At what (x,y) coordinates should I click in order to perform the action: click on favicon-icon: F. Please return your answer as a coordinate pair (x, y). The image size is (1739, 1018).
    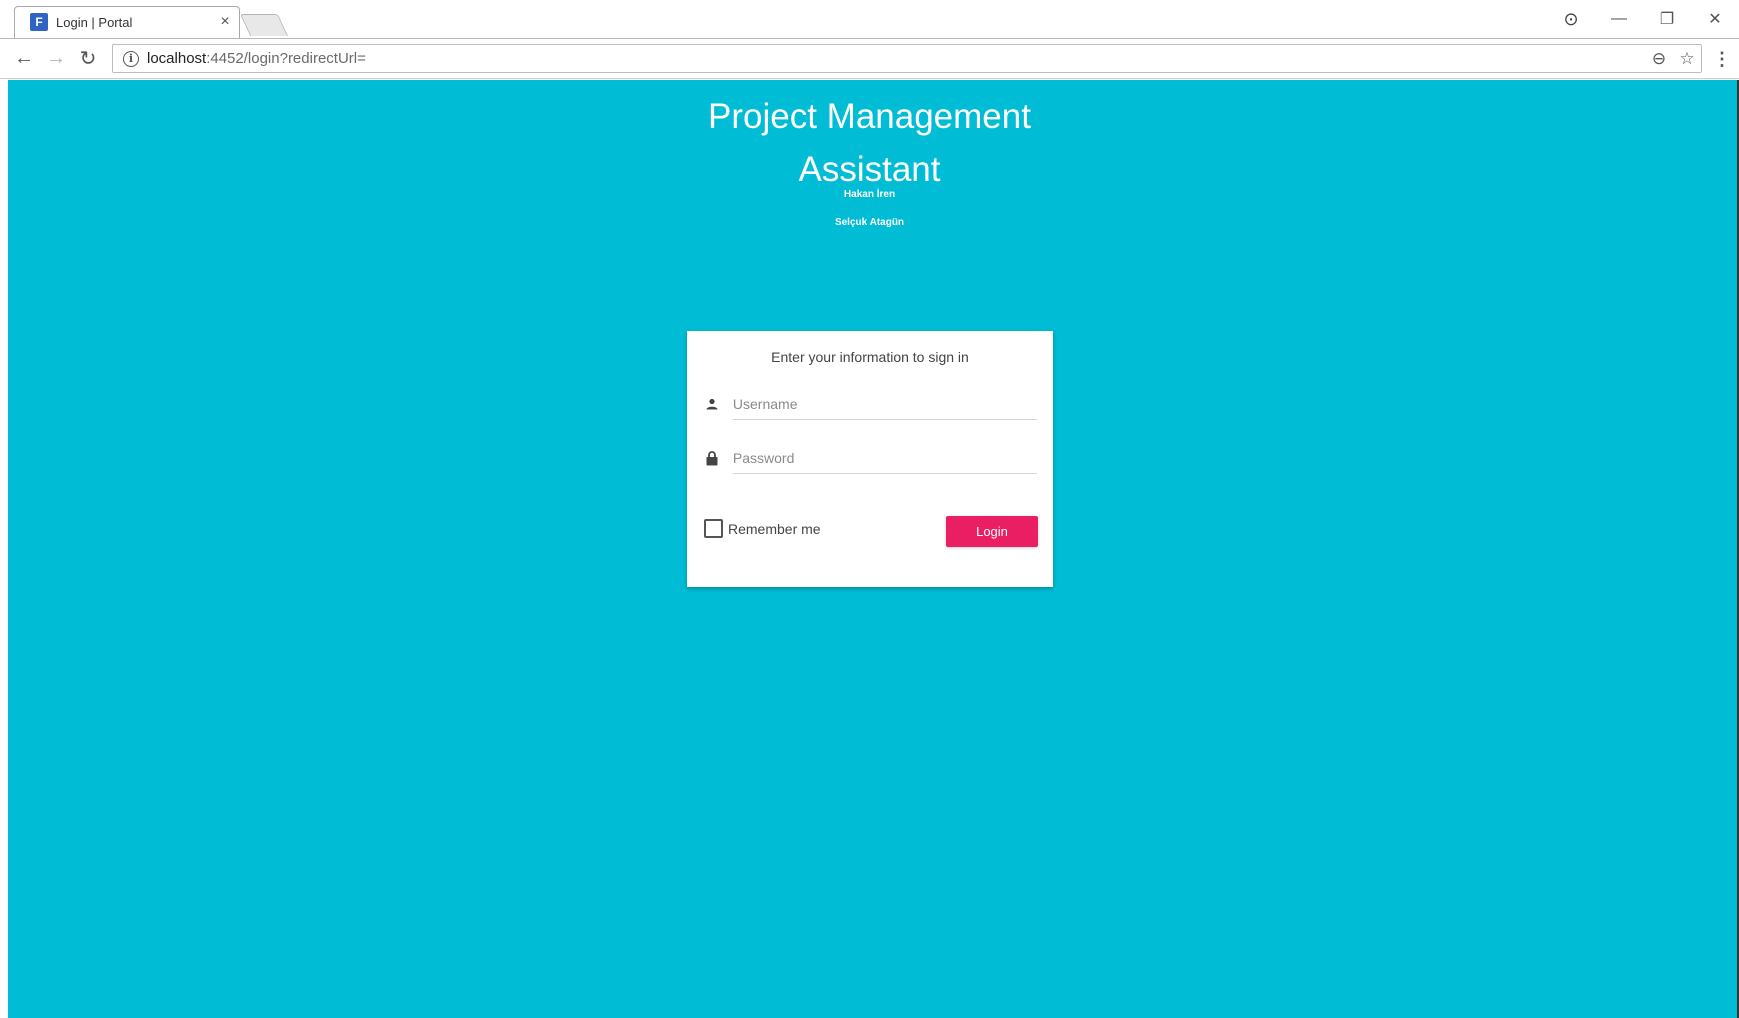
    Looking at the image, I should click on (39, 22).